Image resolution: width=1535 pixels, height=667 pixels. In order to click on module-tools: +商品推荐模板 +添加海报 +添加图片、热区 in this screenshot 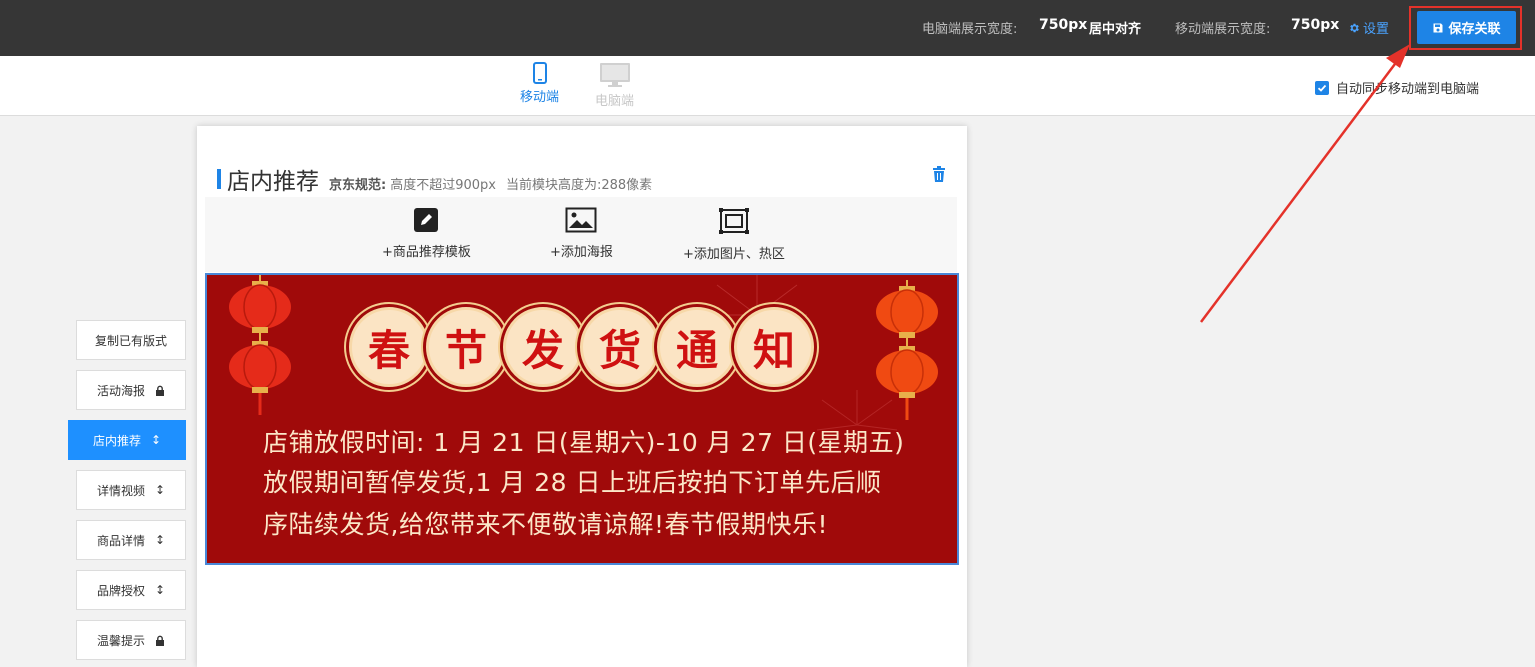, I will do `click(581, 234)`.